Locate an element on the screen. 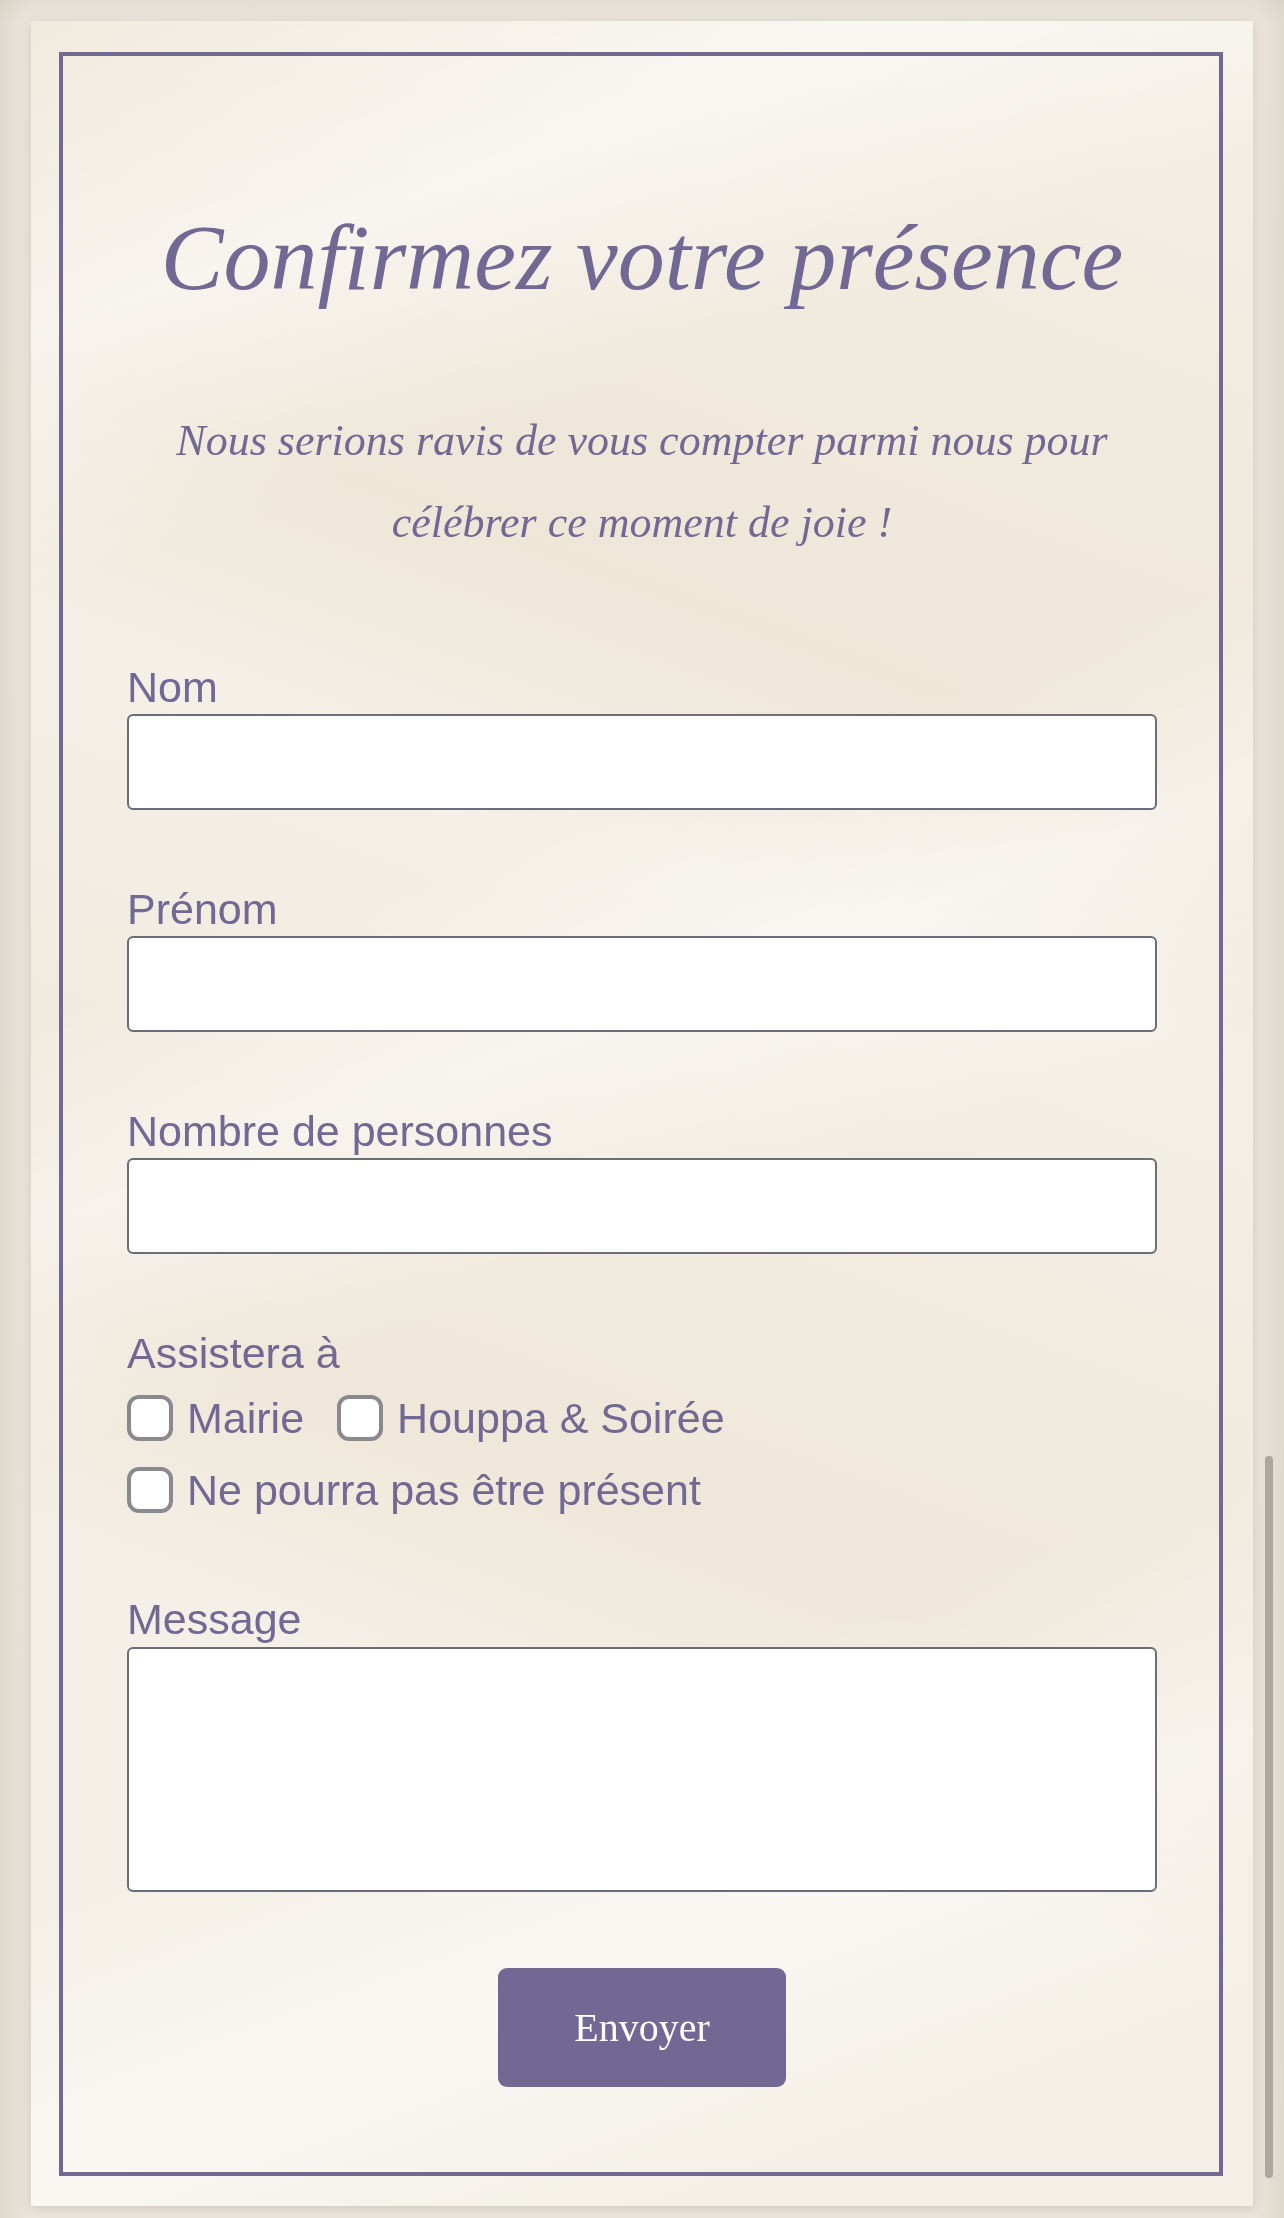 This screenshot has height=2218, width=1284. field-label: Nom is located at coordinates (172, 687).